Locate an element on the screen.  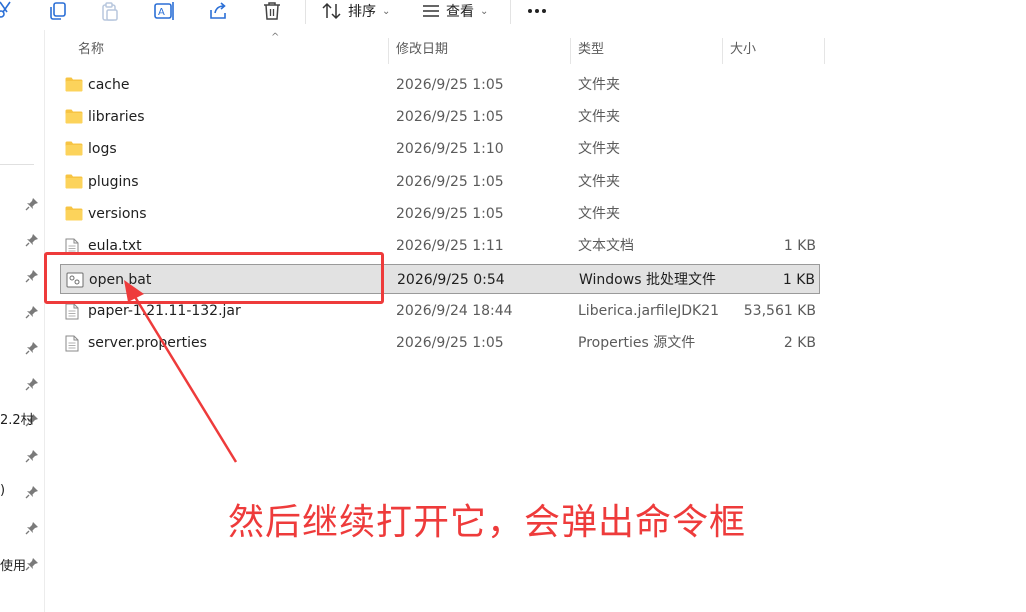
column-header: ^ 名称 修改日期 类型 大小 is located at coordinates (435, 48).